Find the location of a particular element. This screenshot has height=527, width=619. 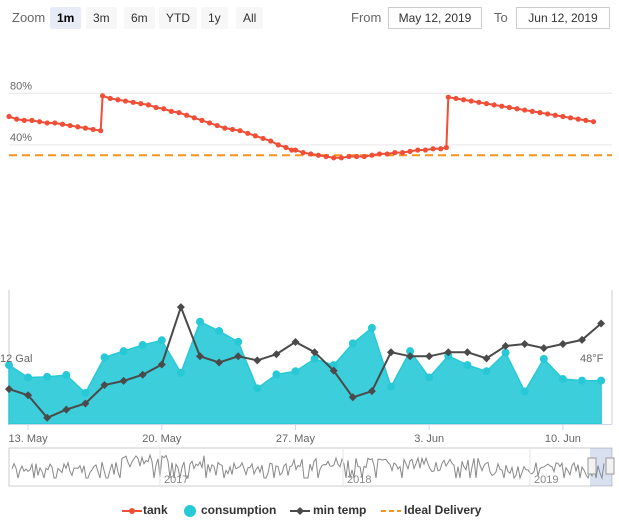

legend-min-temp: min temp is located at coordinates (339, 510).